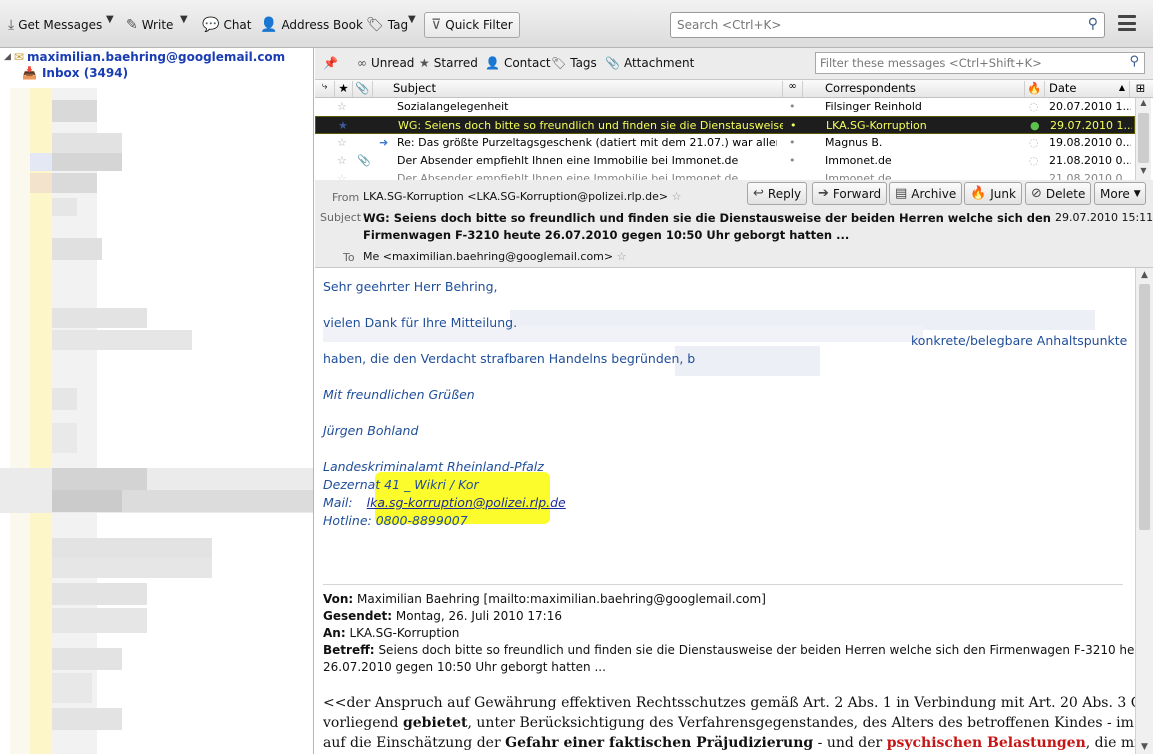  I want to click on delete-button: ⊘ Delete, so click(1058, 193).